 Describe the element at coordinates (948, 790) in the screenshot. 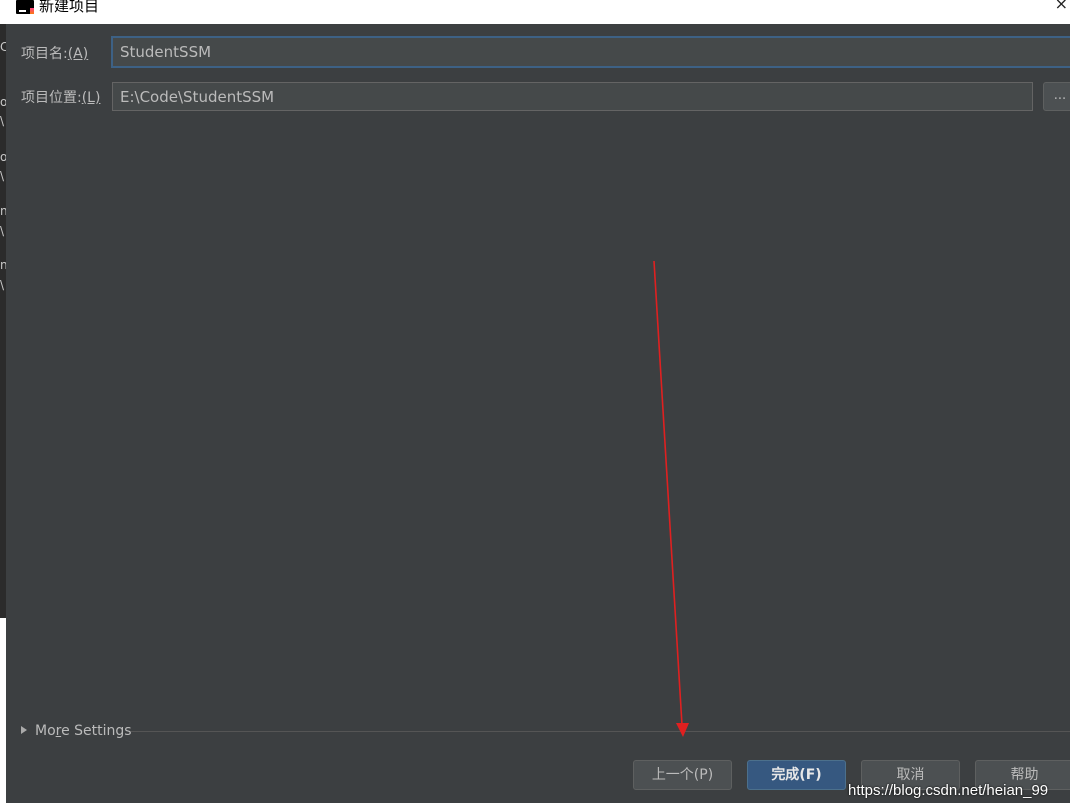

I see `watermark-text: https://blog.csdn.net/heian_99` at that location.